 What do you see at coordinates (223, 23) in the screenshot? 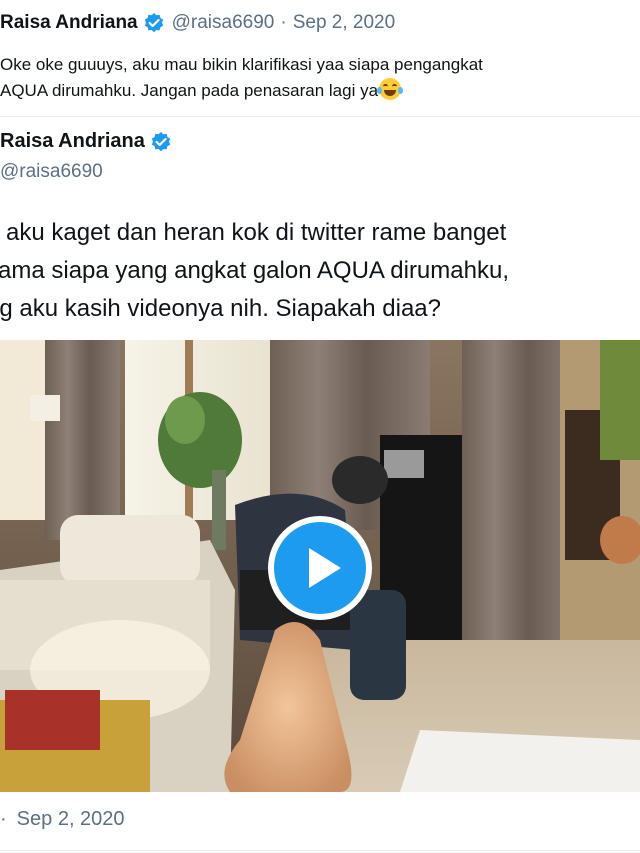
I see `quoted-author-handle: @raisa6690` at bounding box center [223, 23].